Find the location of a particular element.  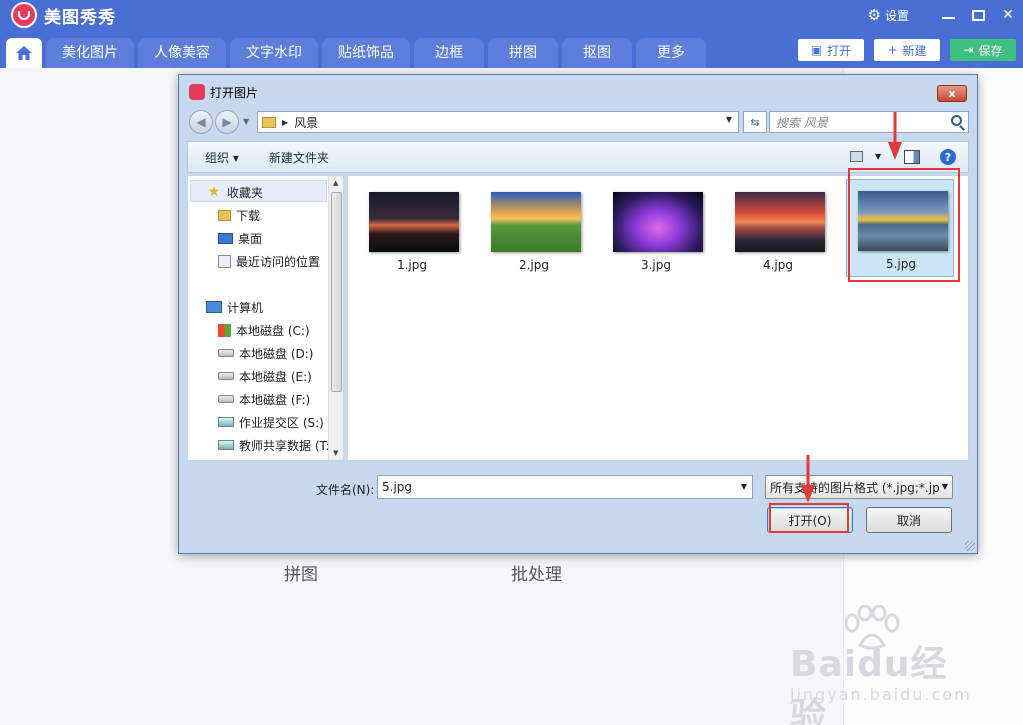

system-drive-icon is located at coordinates (224, 330).